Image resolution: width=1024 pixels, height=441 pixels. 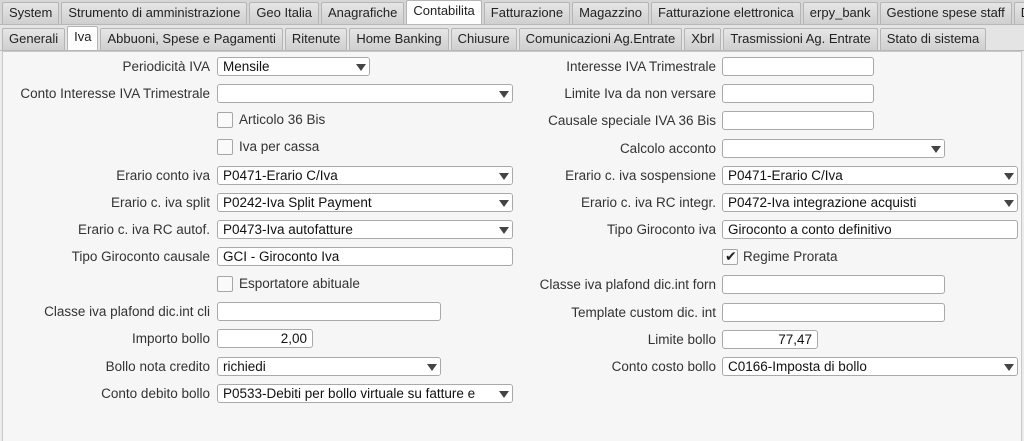 What do you see at coordinates (833, 148) in the screenshot?
I see `calcolo-acconto-select` at bounding box center [833, 148].